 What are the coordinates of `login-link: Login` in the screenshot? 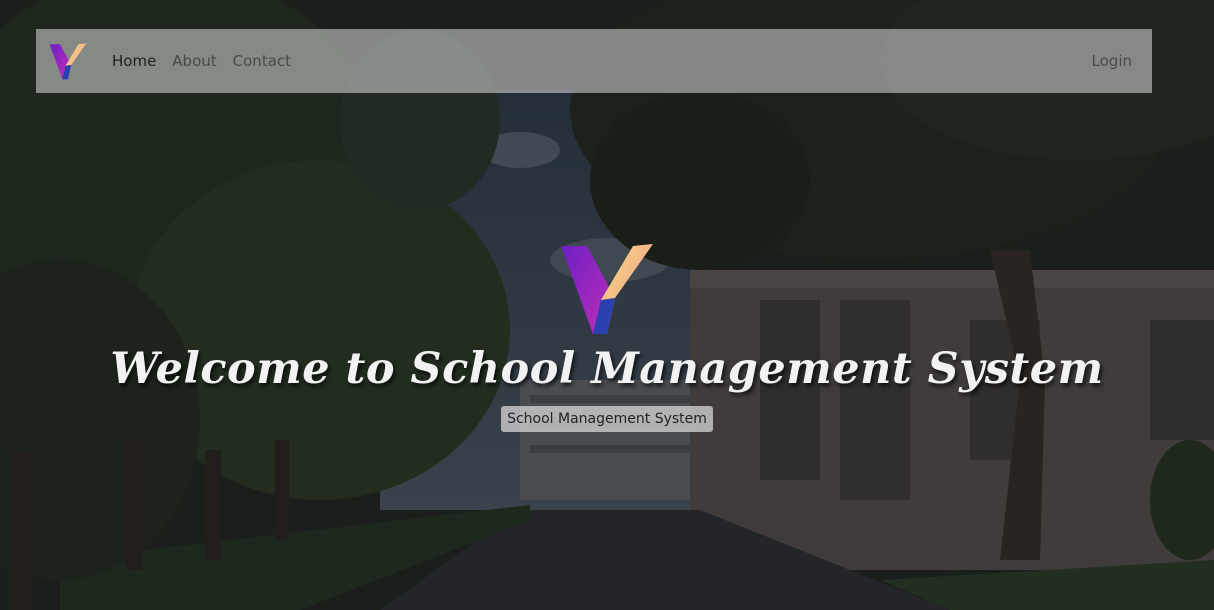 It's located at (1112, 61).